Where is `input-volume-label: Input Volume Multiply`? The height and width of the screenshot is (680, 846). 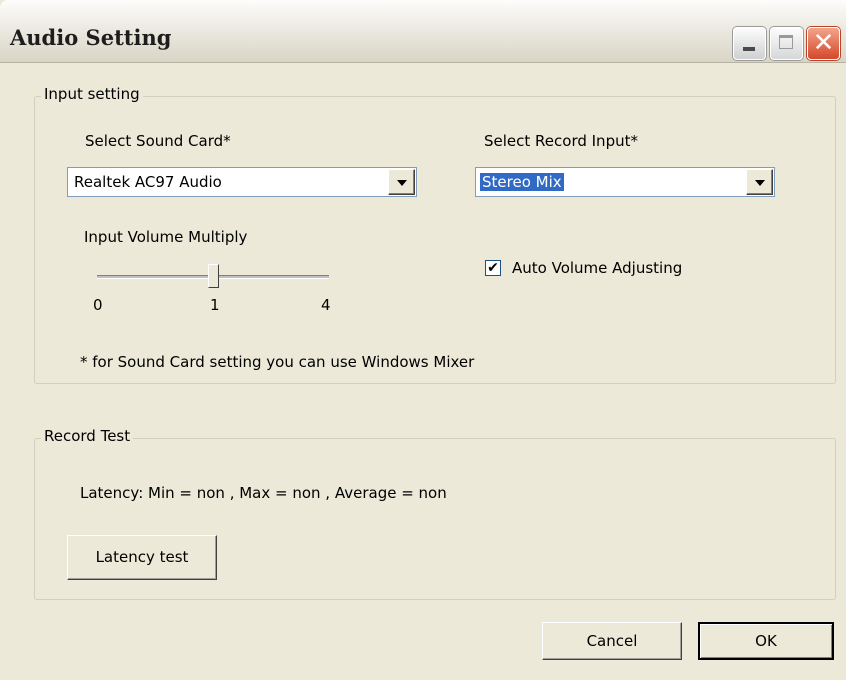
input-volume-label: Input Volume Multiply is located at coordinates (166, 237).